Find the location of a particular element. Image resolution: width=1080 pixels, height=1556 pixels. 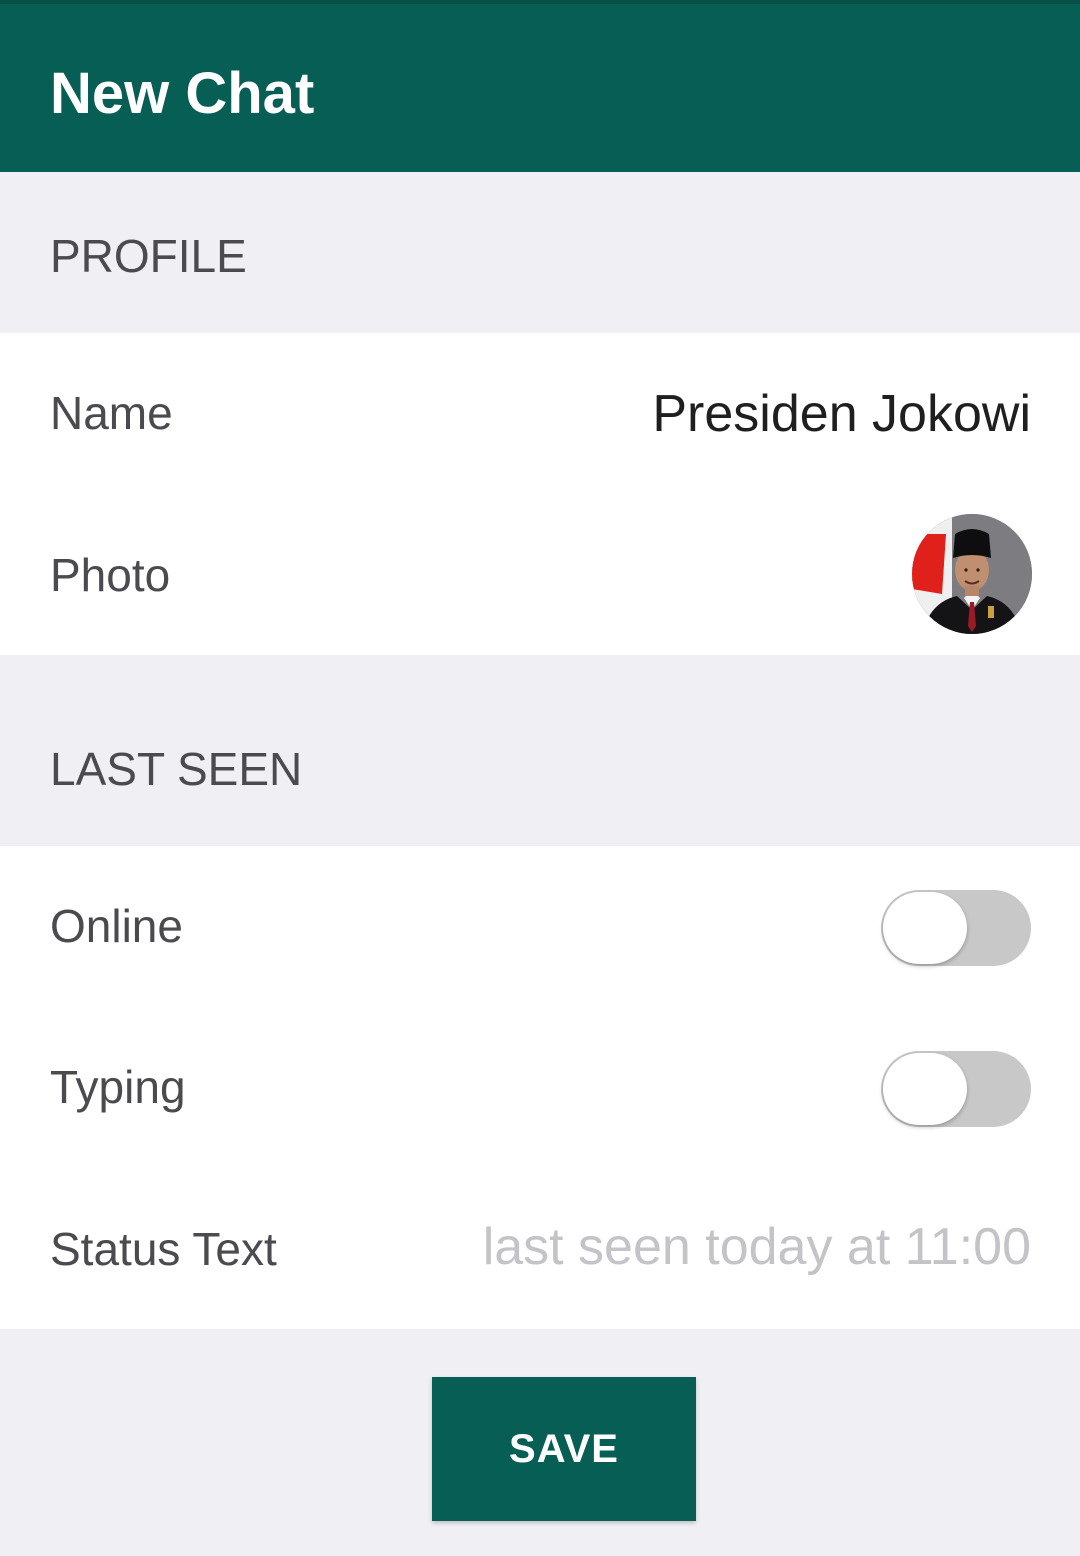

last-seen-section-header: LAST SEEN is located at coordinates (540, 750).